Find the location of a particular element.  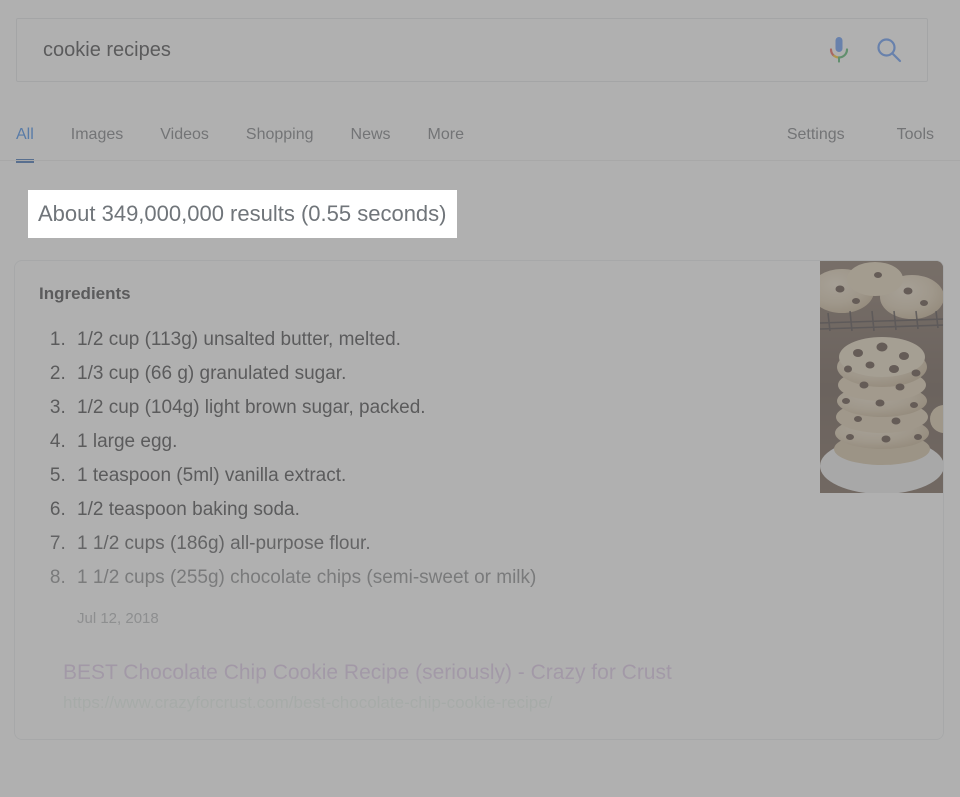

list-item: 1 teaspoon (5ml) vanilla extract. is located at coordinates (495, 476).